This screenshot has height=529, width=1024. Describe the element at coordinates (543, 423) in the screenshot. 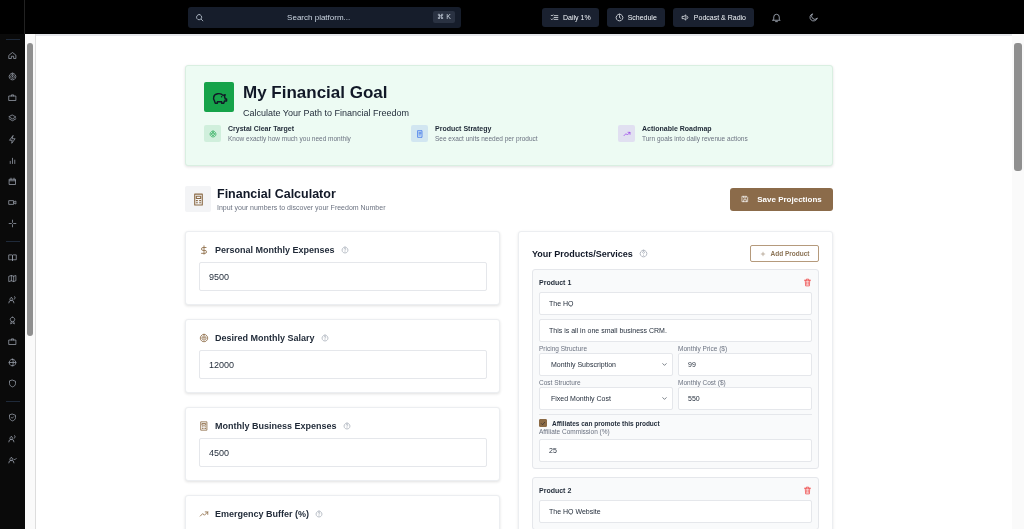

I see `checkbox` at that location.